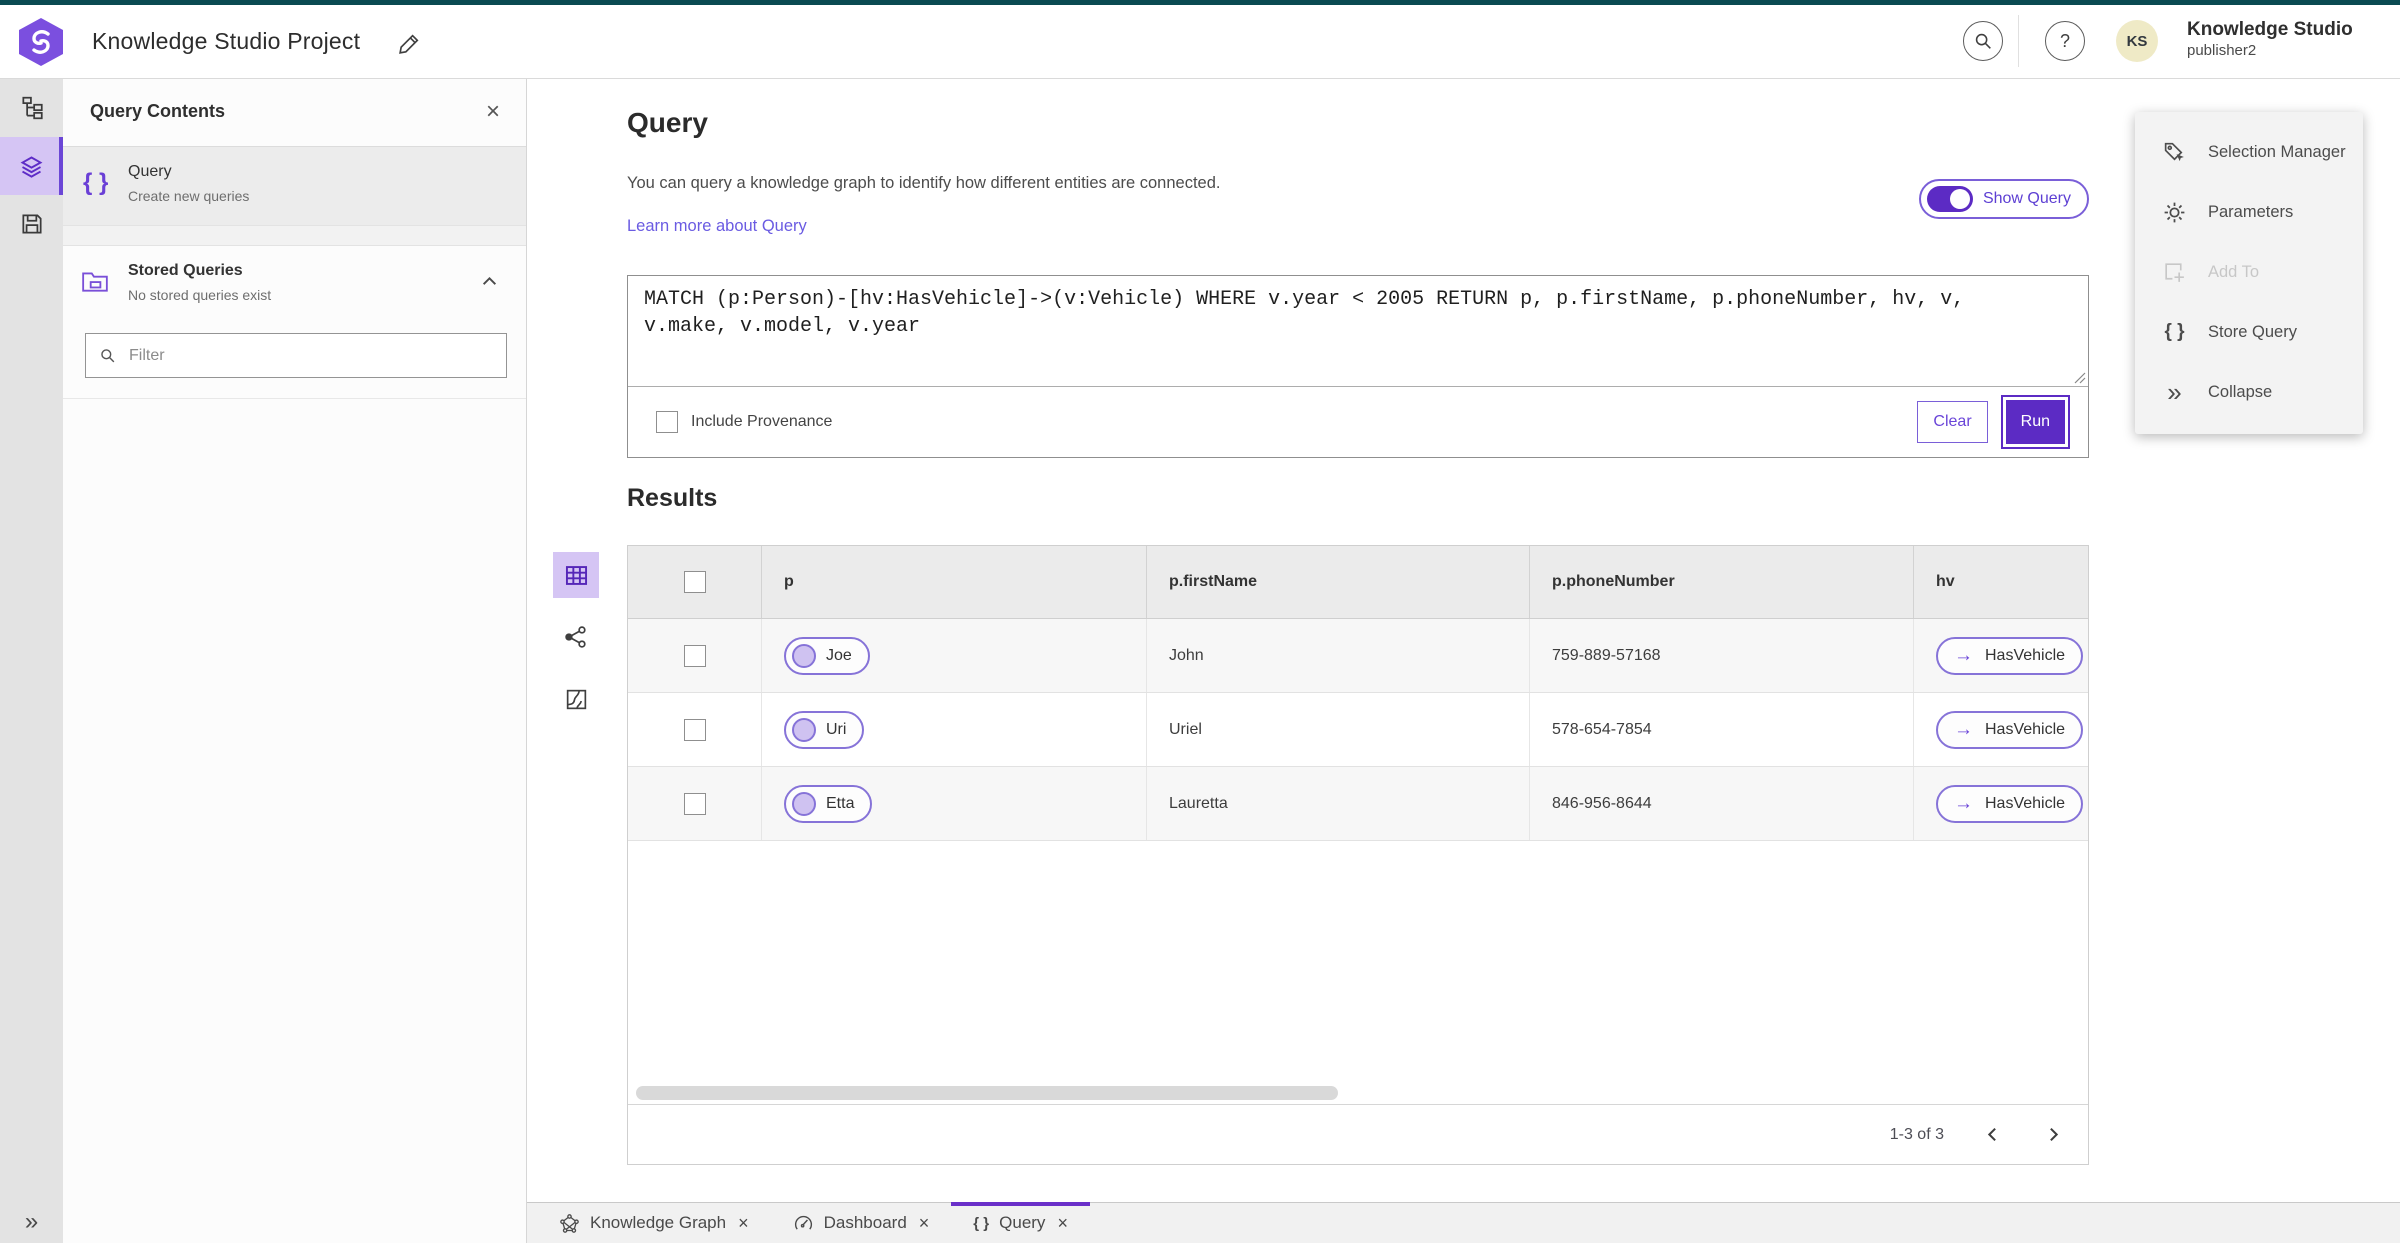  I want to click on tab-dashboard: Dashboard ×, so click(861, 1223).